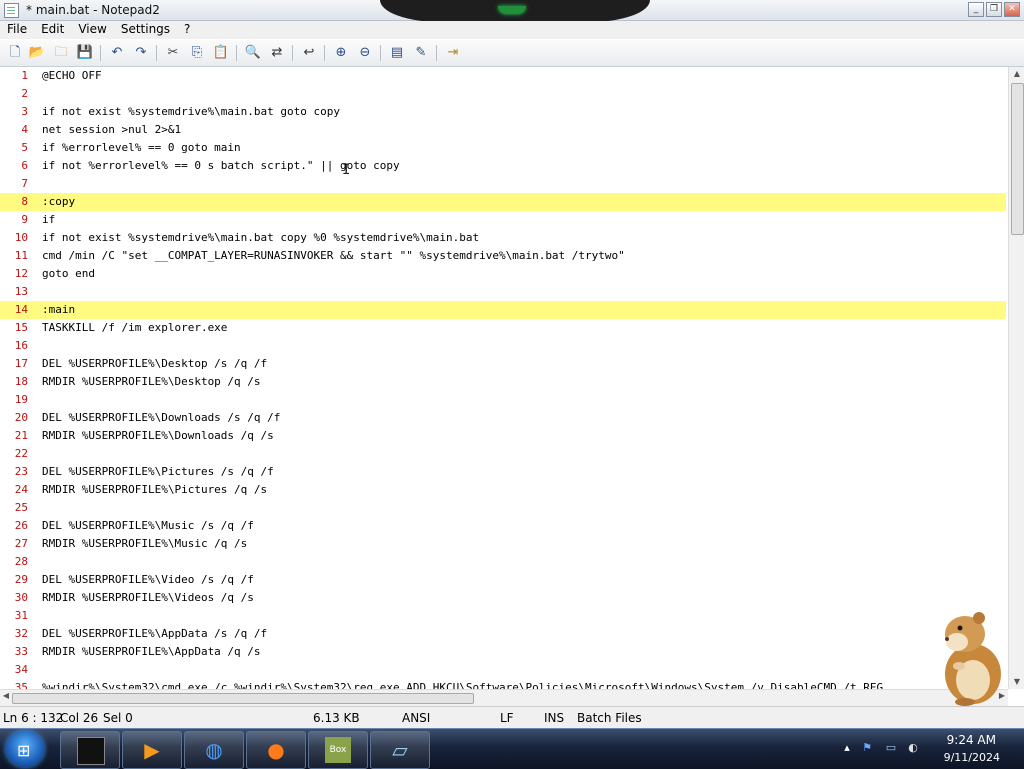  Describe the element at coordinates (512, 748) in the screenshot. I see `taskbar: ⊞ ▶ ◍ ● Box ▱ ▴ ⚑ ▭ ◐ 9:24 AM 9/11/2024` at that location.